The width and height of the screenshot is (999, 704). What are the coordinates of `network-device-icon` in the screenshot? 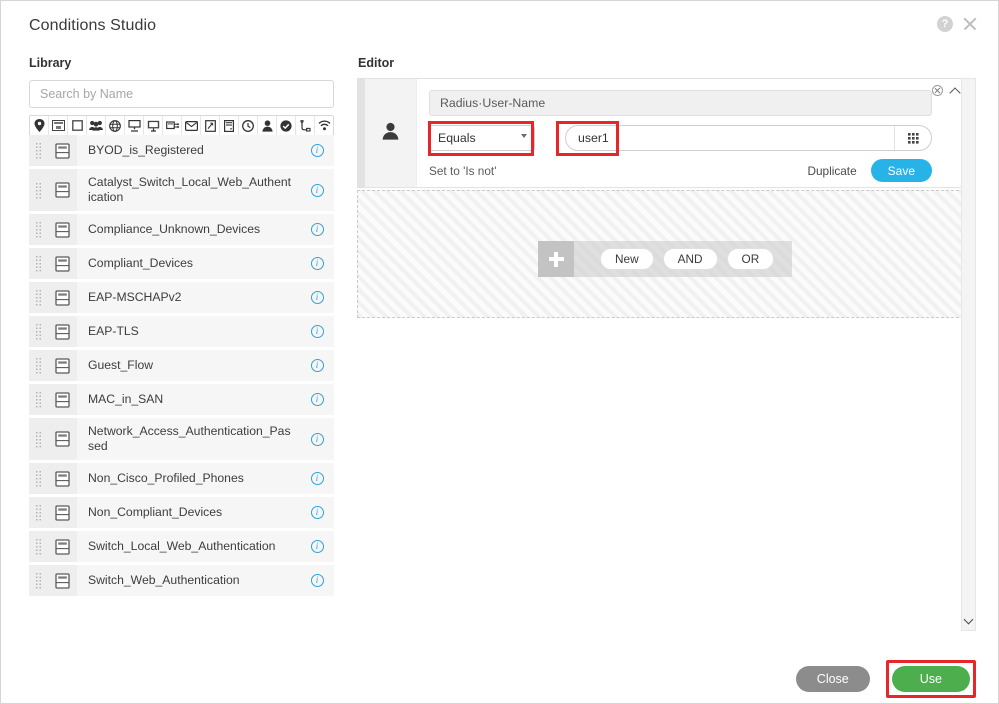 It's located at (134, 125).